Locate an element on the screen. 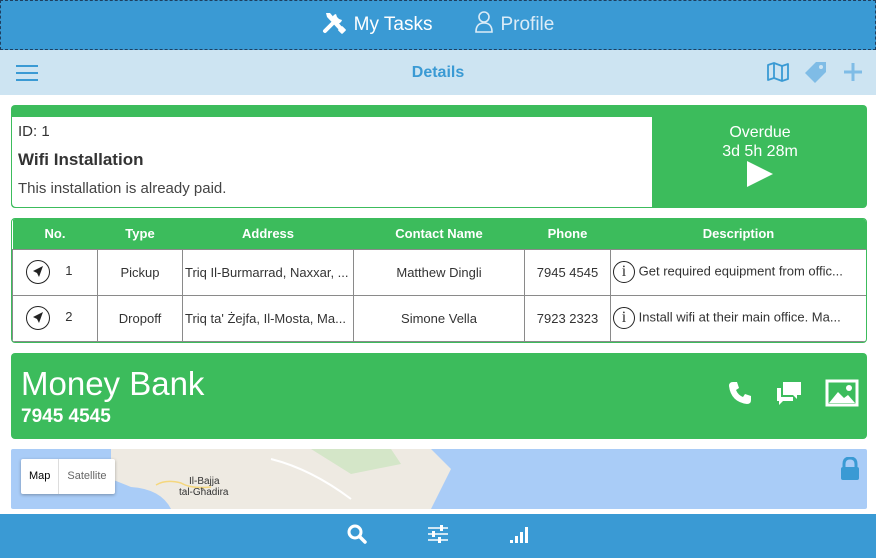 This screenshot has width=876, height=558. sliders-icon is located at coordinates (438, 536).